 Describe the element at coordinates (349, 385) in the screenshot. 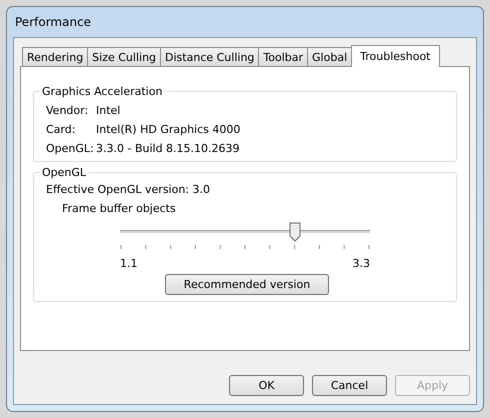

I see `dialog-button: Cancel` at that location.